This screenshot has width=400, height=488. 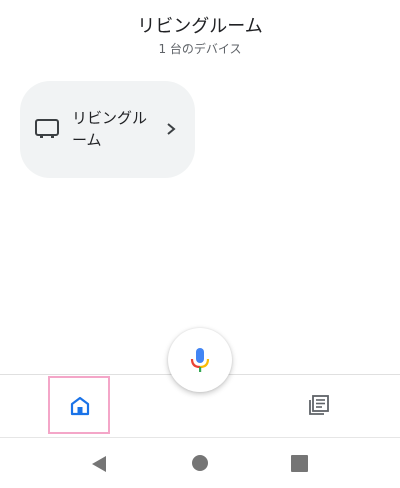 I want to click on chevron-right-icon, so click(x=171, y=129).